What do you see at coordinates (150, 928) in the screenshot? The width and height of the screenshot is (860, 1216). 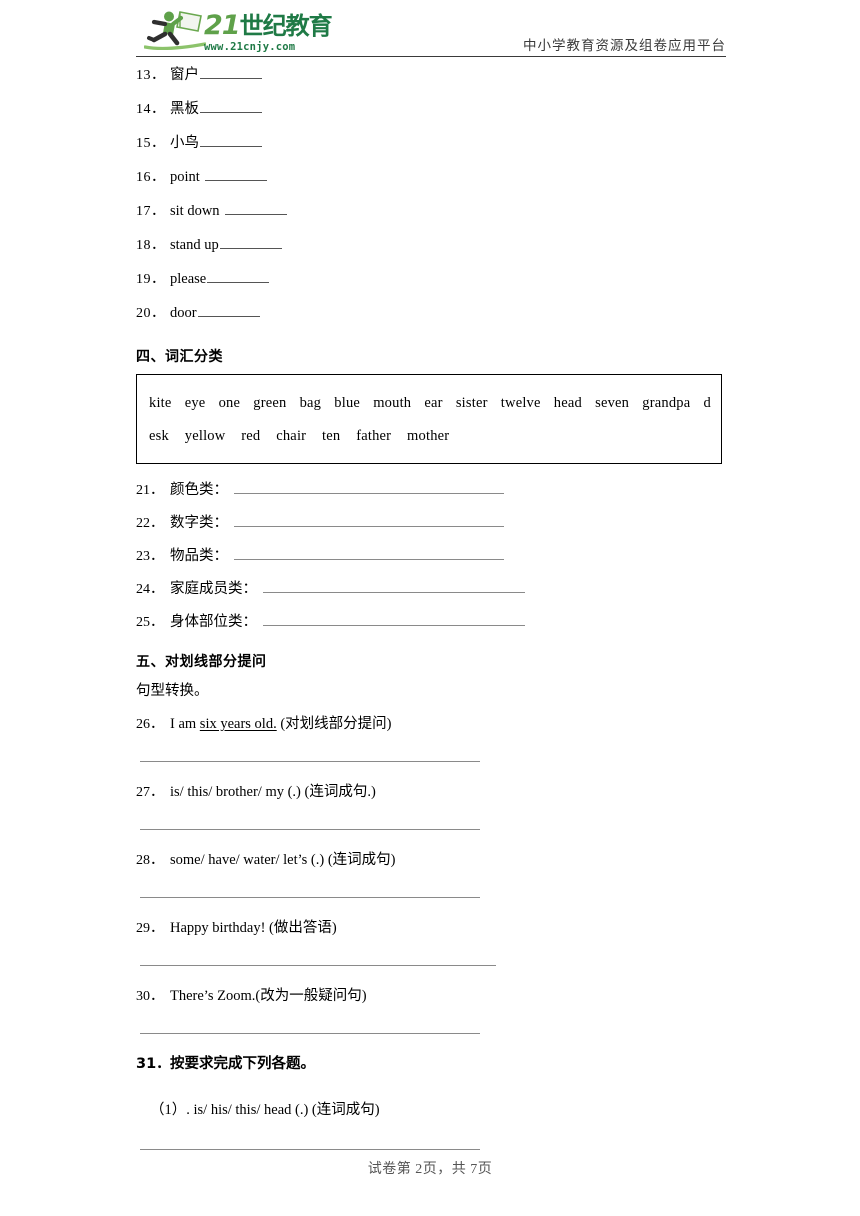 I see `item-number: 29．` at bounding box center [150, 928].